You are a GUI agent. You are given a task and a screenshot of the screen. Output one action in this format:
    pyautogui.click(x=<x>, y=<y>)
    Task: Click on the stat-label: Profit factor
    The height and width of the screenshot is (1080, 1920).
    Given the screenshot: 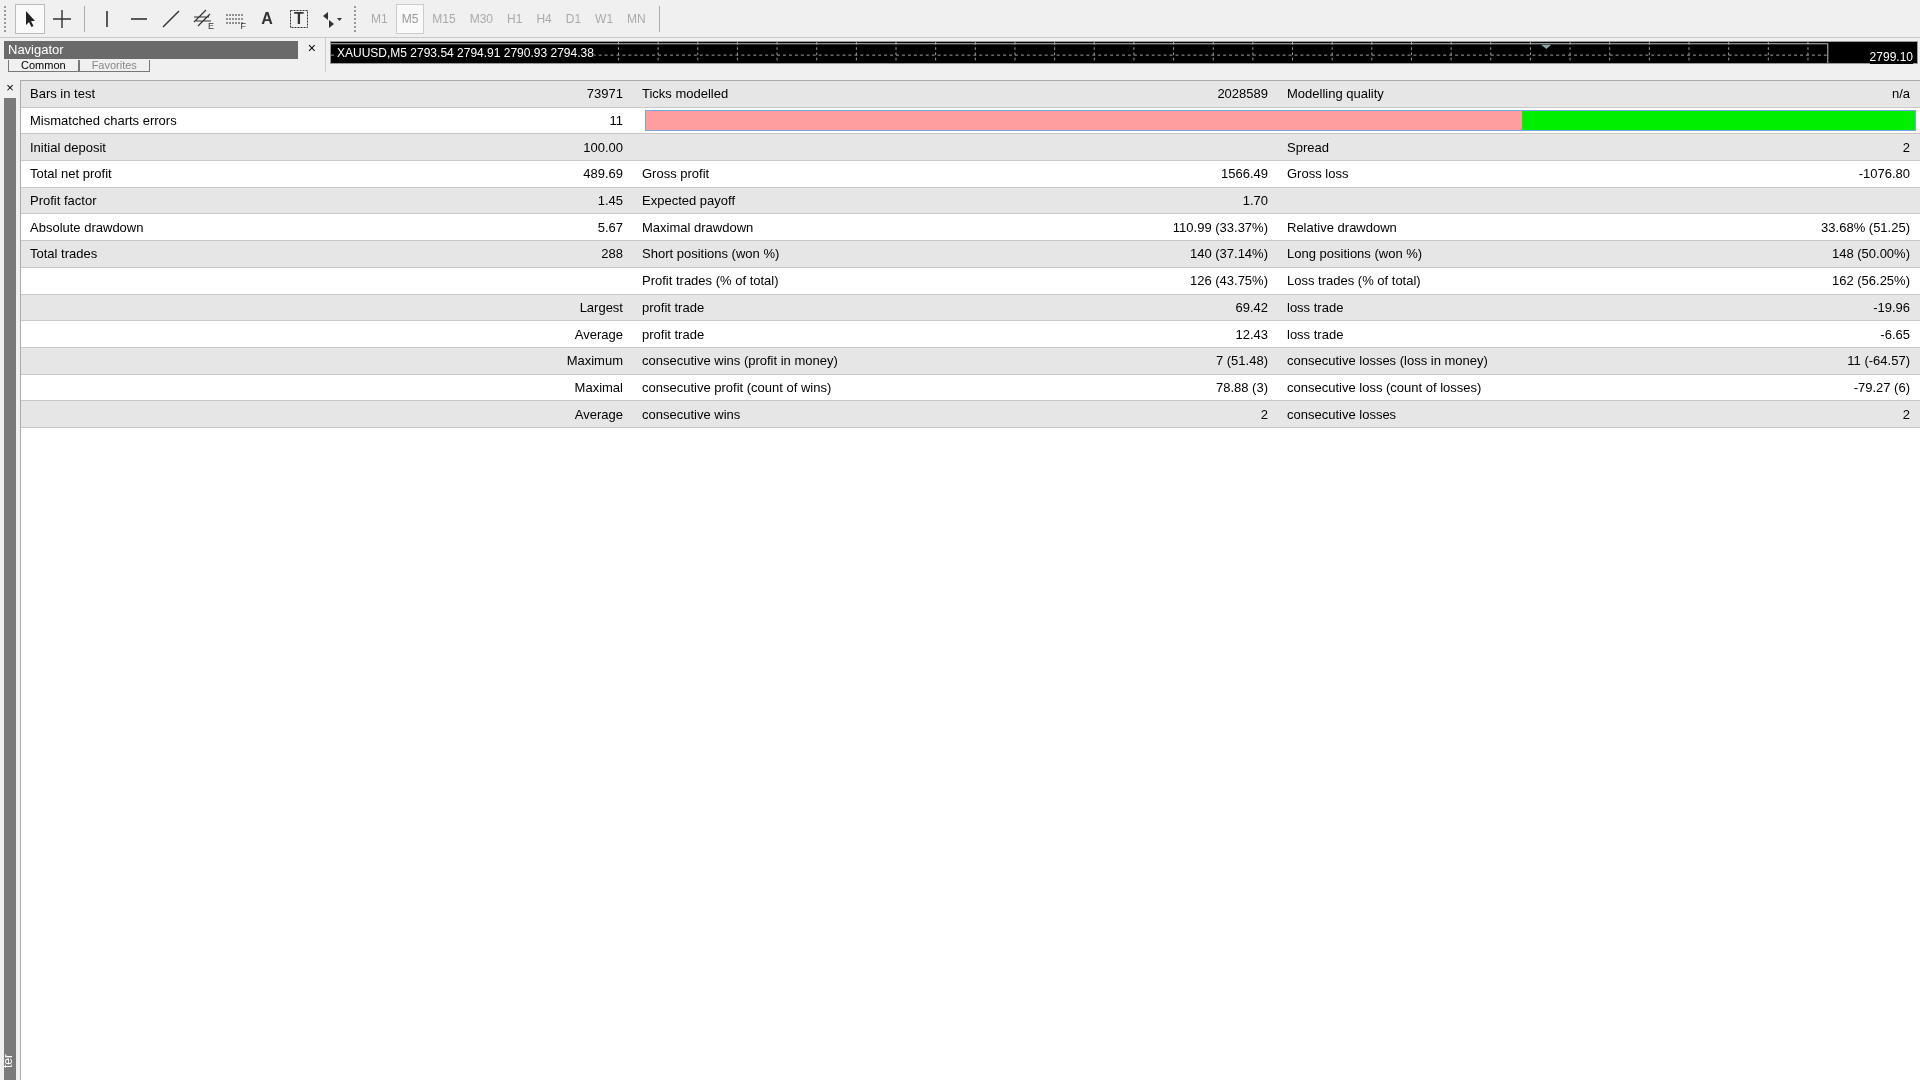 What is the action you would take?
    pyautogui.click(x=63, y=201)
    